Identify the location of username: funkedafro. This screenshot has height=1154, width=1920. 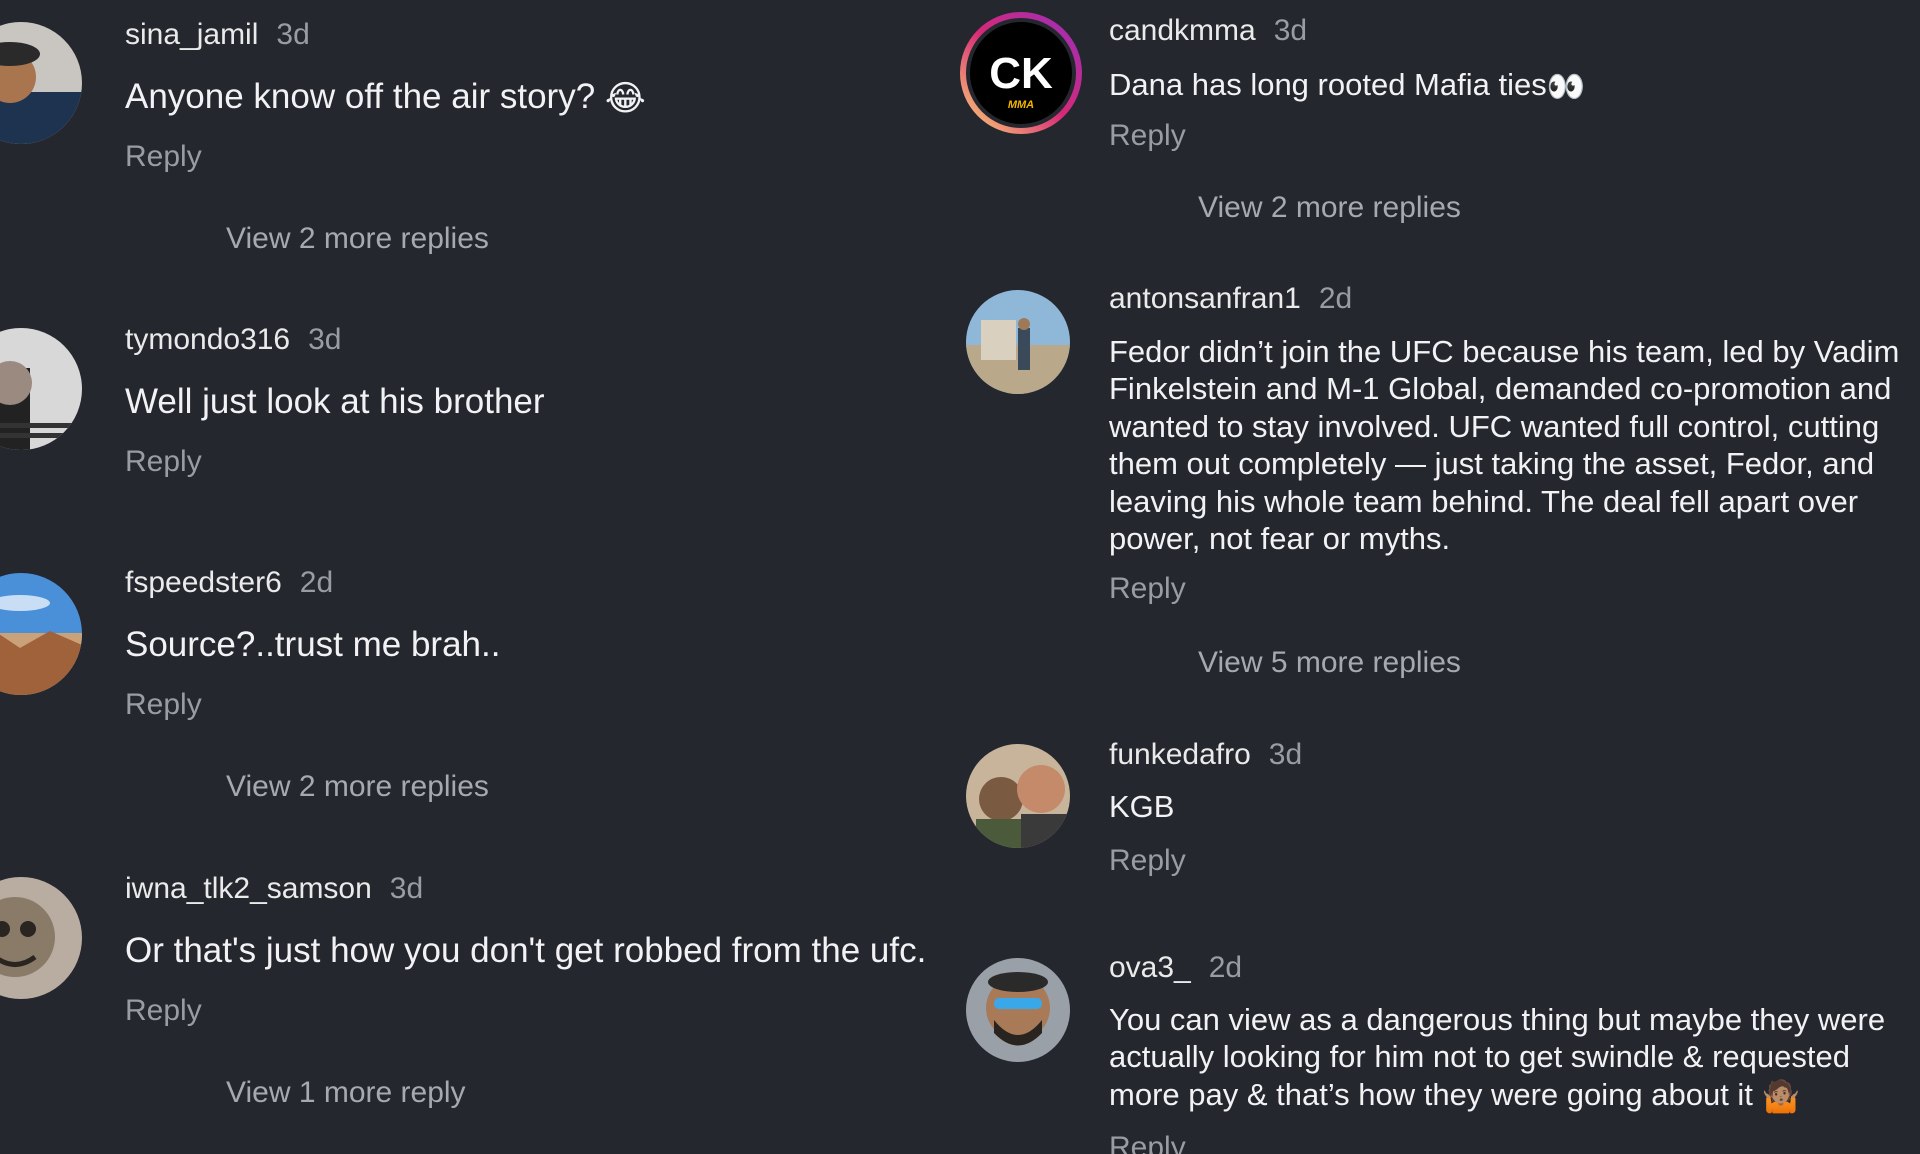
(1180, 754).